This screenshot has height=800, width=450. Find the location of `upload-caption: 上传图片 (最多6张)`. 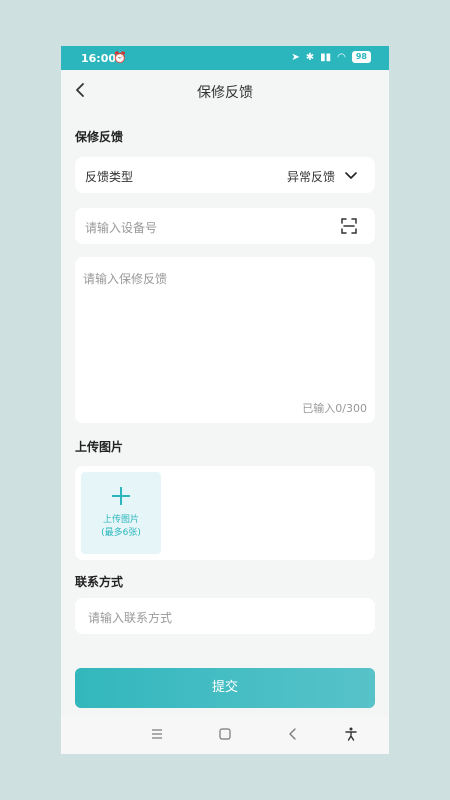

upload-caption: 上传图片 (最多6张) is located at coordinates (121, 527).